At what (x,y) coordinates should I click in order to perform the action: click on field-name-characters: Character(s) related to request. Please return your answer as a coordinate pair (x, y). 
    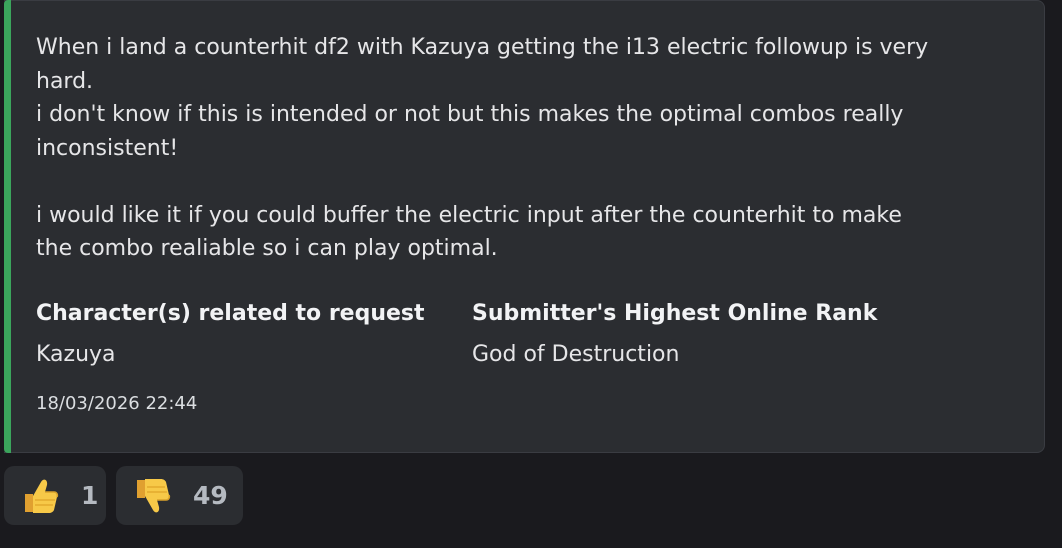
    Looking at the image, I should click on (230, 313).